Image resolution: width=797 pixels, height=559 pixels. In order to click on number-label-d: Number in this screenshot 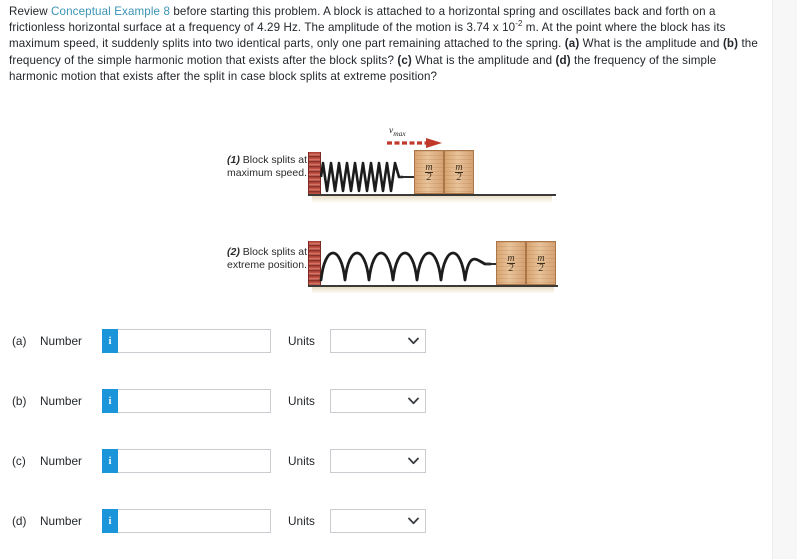, I will do `click(61, 521)`.